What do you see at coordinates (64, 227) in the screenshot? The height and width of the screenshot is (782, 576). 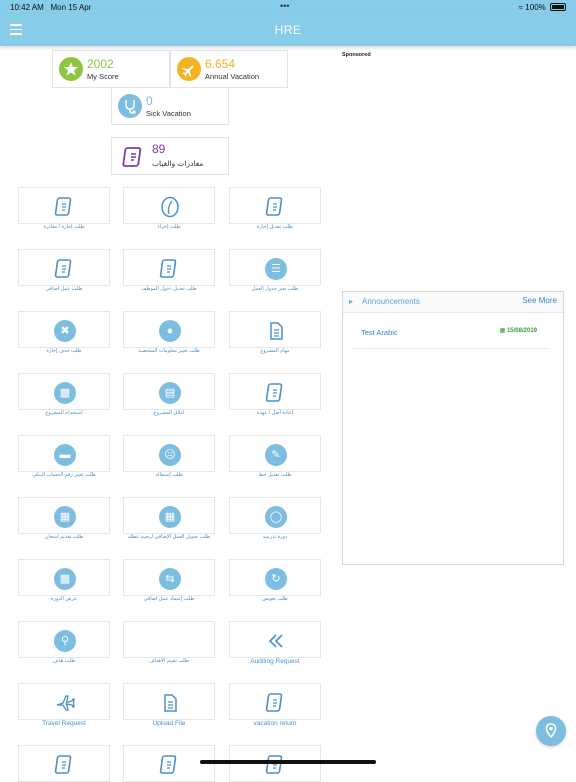 I see `service-tile-label: طلب إجازة / مغادرة` at bounding box center [64, 227].